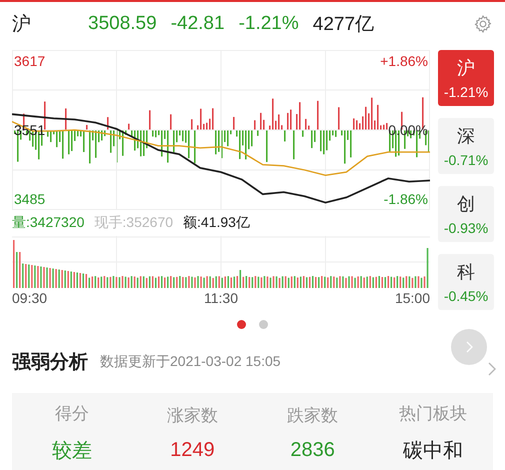  I want to click on stat-value: 1249, so click(192, 450).